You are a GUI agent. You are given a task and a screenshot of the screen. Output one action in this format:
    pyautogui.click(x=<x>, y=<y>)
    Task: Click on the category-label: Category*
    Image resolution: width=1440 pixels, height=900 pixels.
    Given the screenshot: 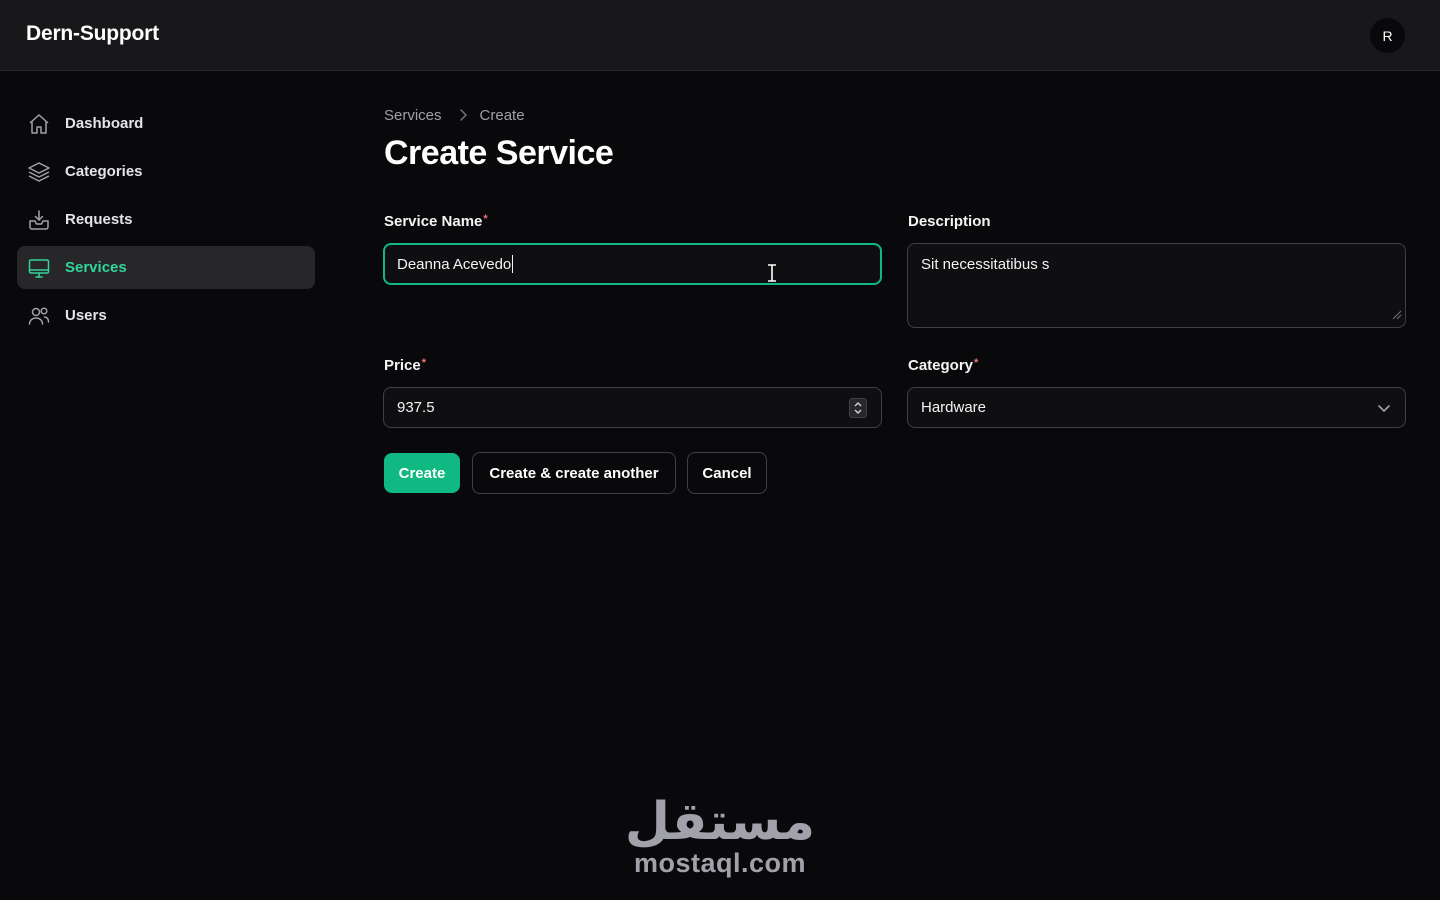 What is the action you would take?
    pyautogui.click(x=943, y=365)
    